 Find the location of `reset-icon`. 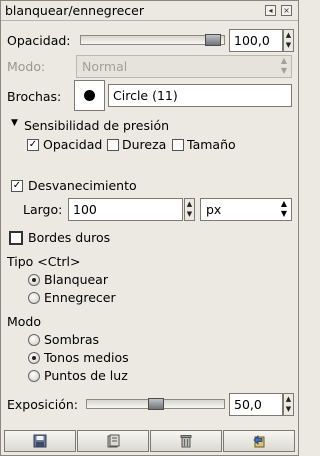

reset-icon is located at coordinates (259, 441).